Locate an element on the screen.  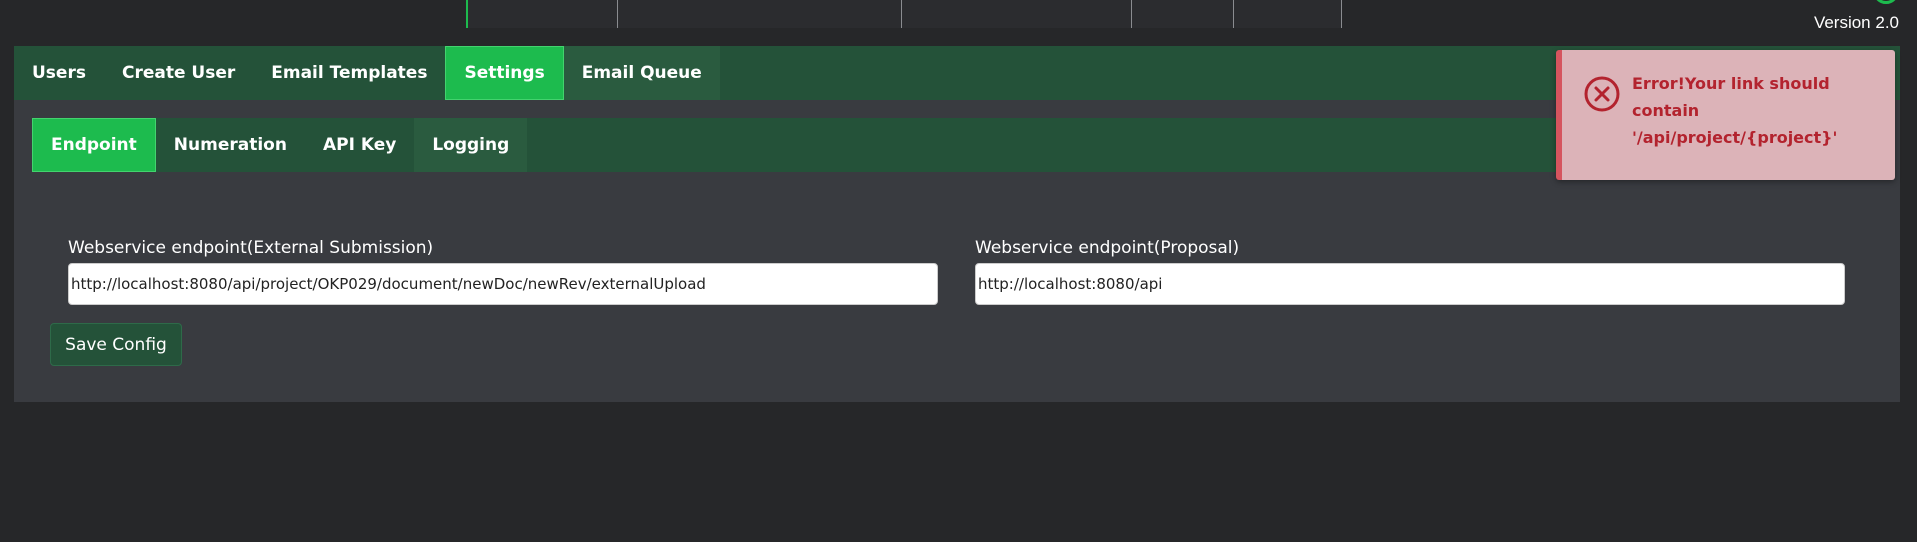
top-bar: Version 2.0 is located at coordinates (958, 16).